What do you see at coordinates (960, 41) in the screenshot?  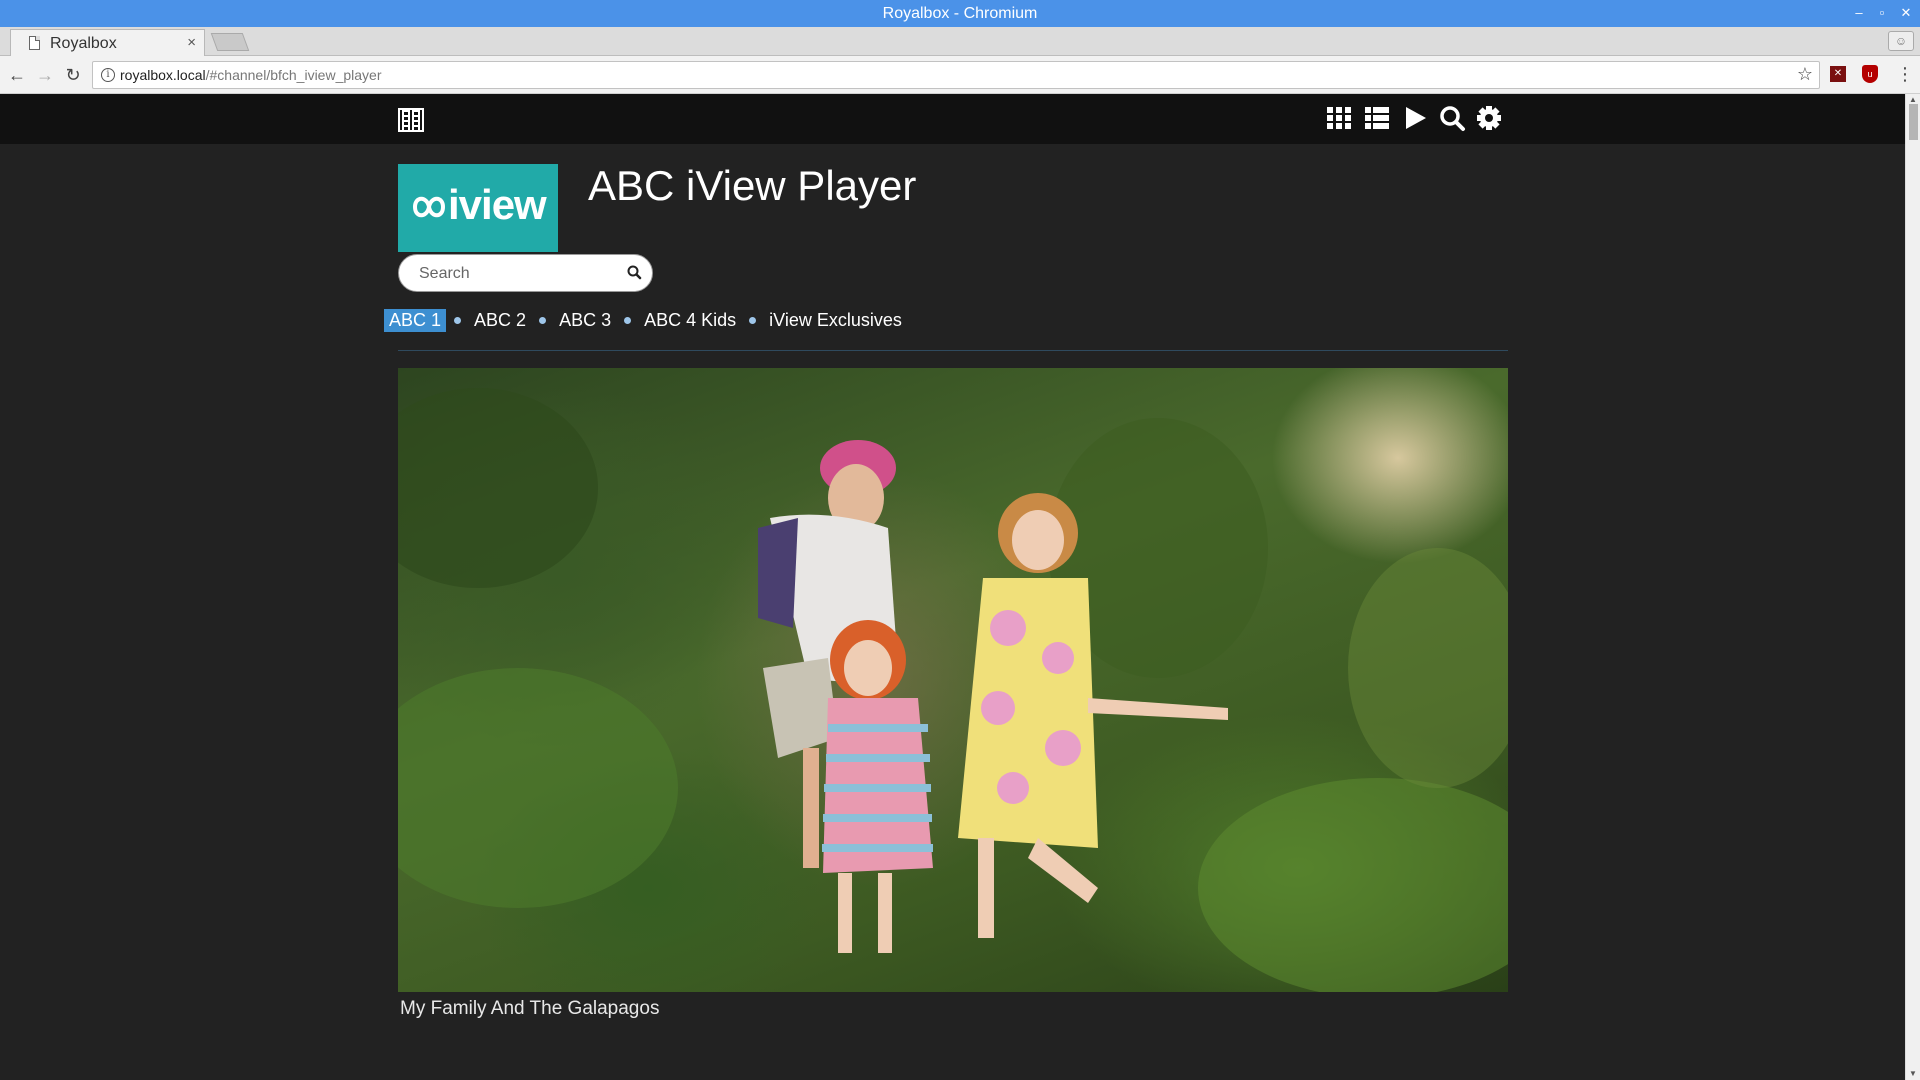 I see `tab-strip: Royalbox × ☺` at bounding box center [960, 41].